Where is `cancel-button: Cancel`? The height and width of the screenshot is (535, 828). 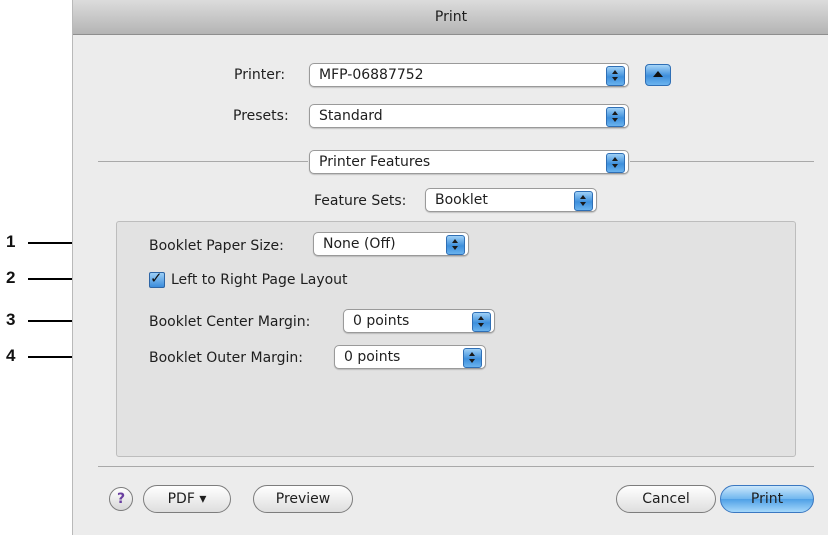
cancel-button: Cancel is located at coordinates (666, 499).